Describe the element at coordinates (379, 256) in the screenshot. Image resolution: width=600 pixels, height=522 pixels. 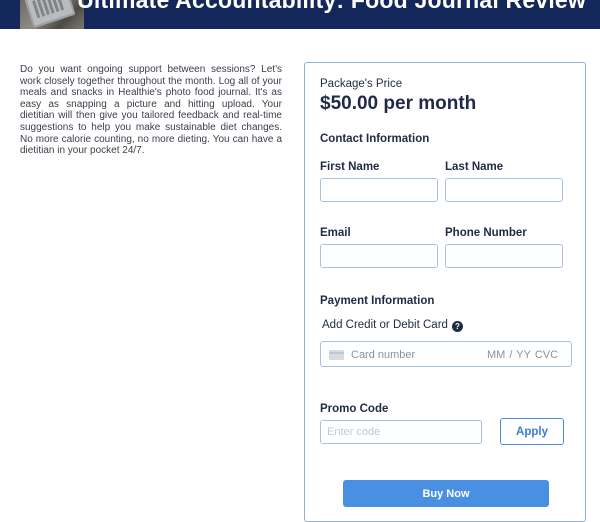
I see `email-field` at that location.